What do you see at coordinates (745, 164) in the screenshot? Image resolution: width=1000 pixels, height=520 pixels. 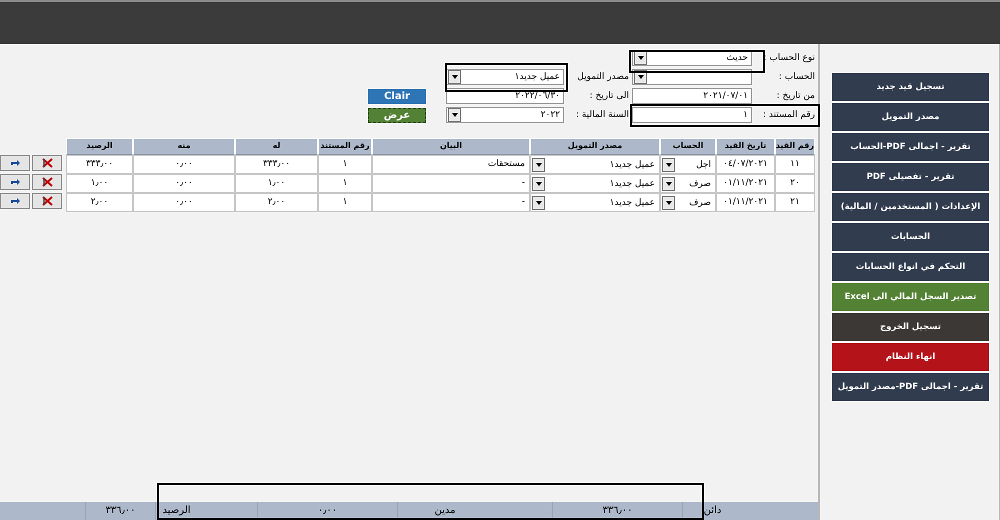 I see `table-cell: ٠٤/٠٧/٢٠٢١` at bounding box center [745, 164].